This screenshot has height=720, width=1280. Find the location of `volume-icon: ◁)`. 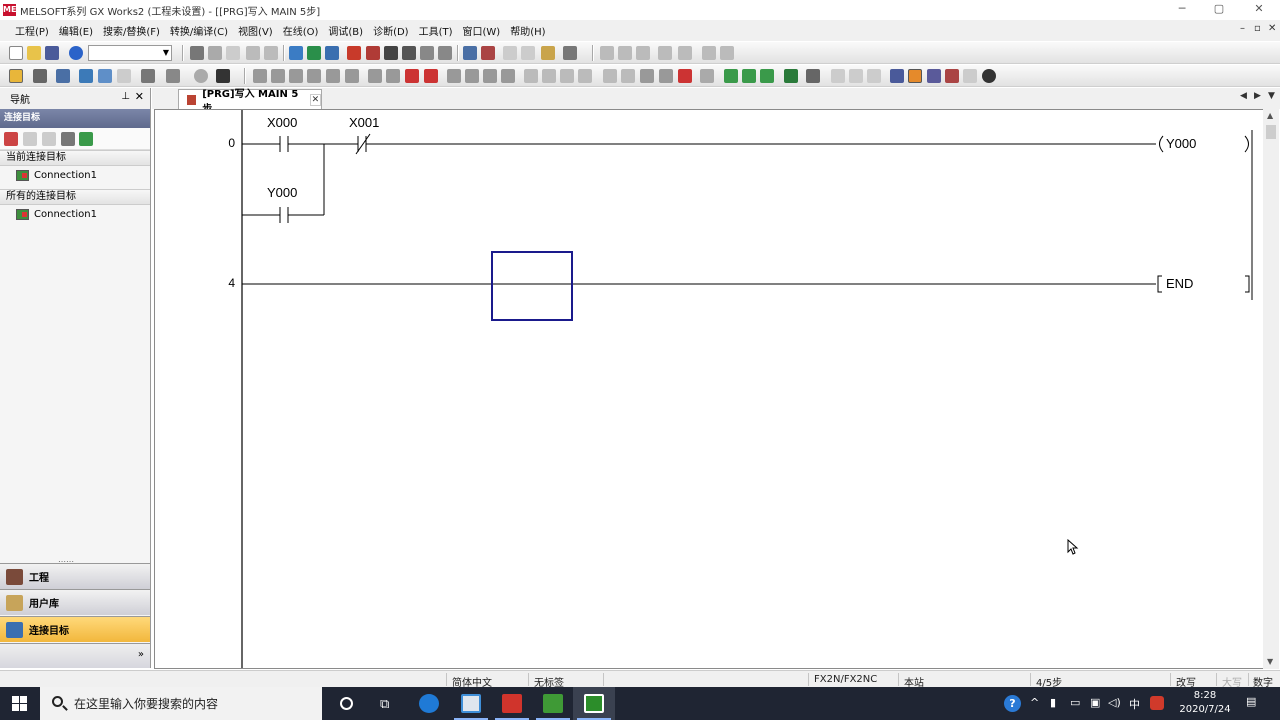

volume-icon: ◁) is located at coordinates (1114, 702).